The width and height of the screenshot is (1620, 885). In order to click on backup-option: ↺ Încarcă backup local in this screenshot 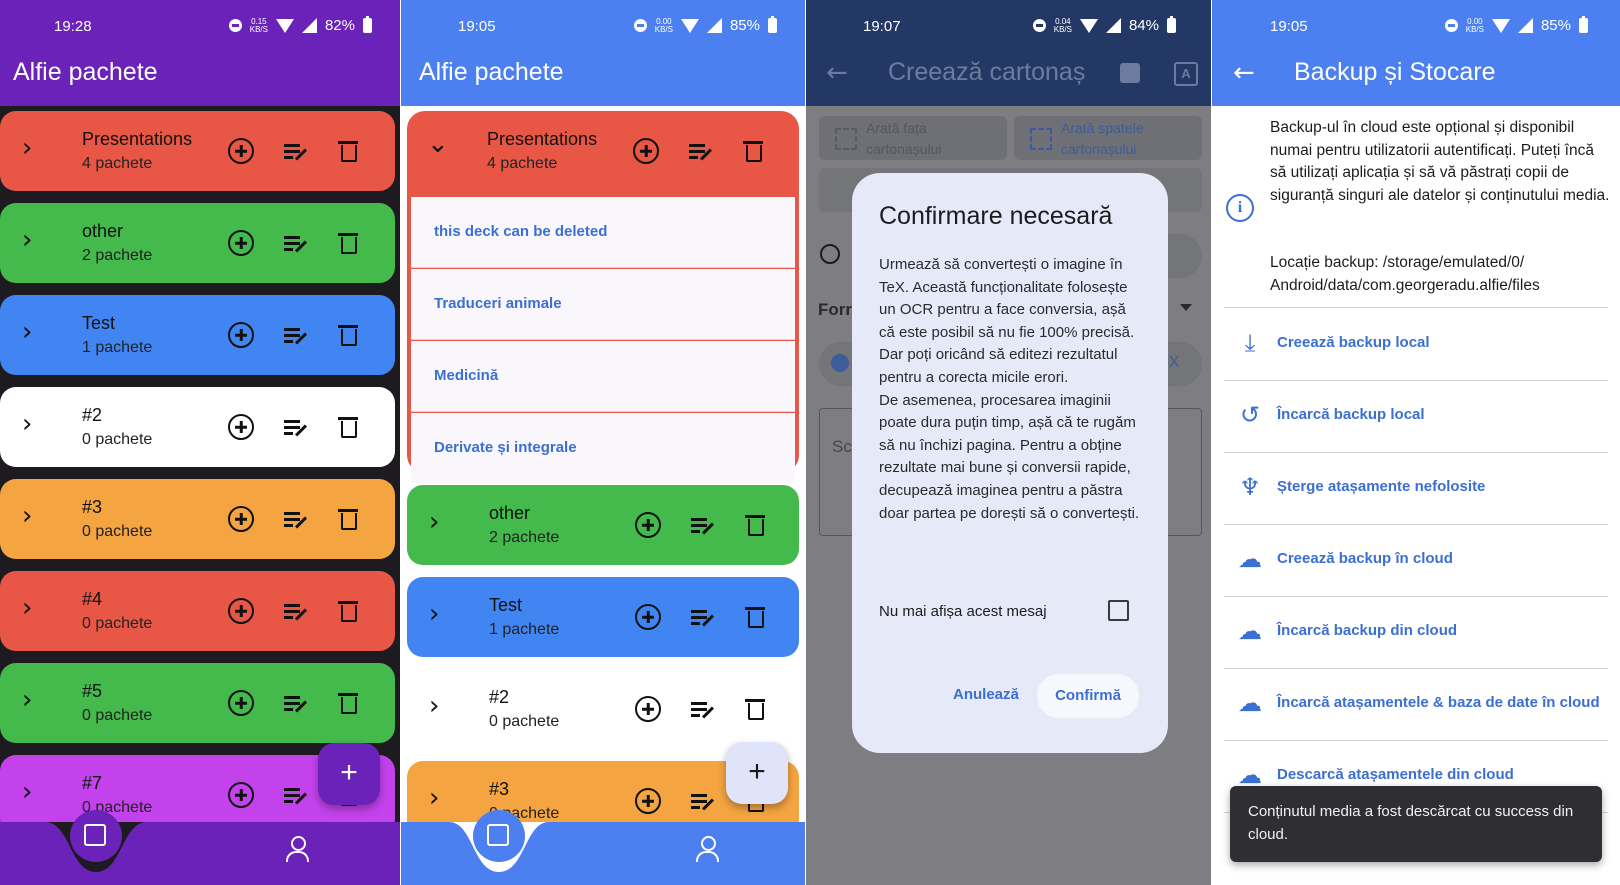, I will do `click(1416, 416)`.